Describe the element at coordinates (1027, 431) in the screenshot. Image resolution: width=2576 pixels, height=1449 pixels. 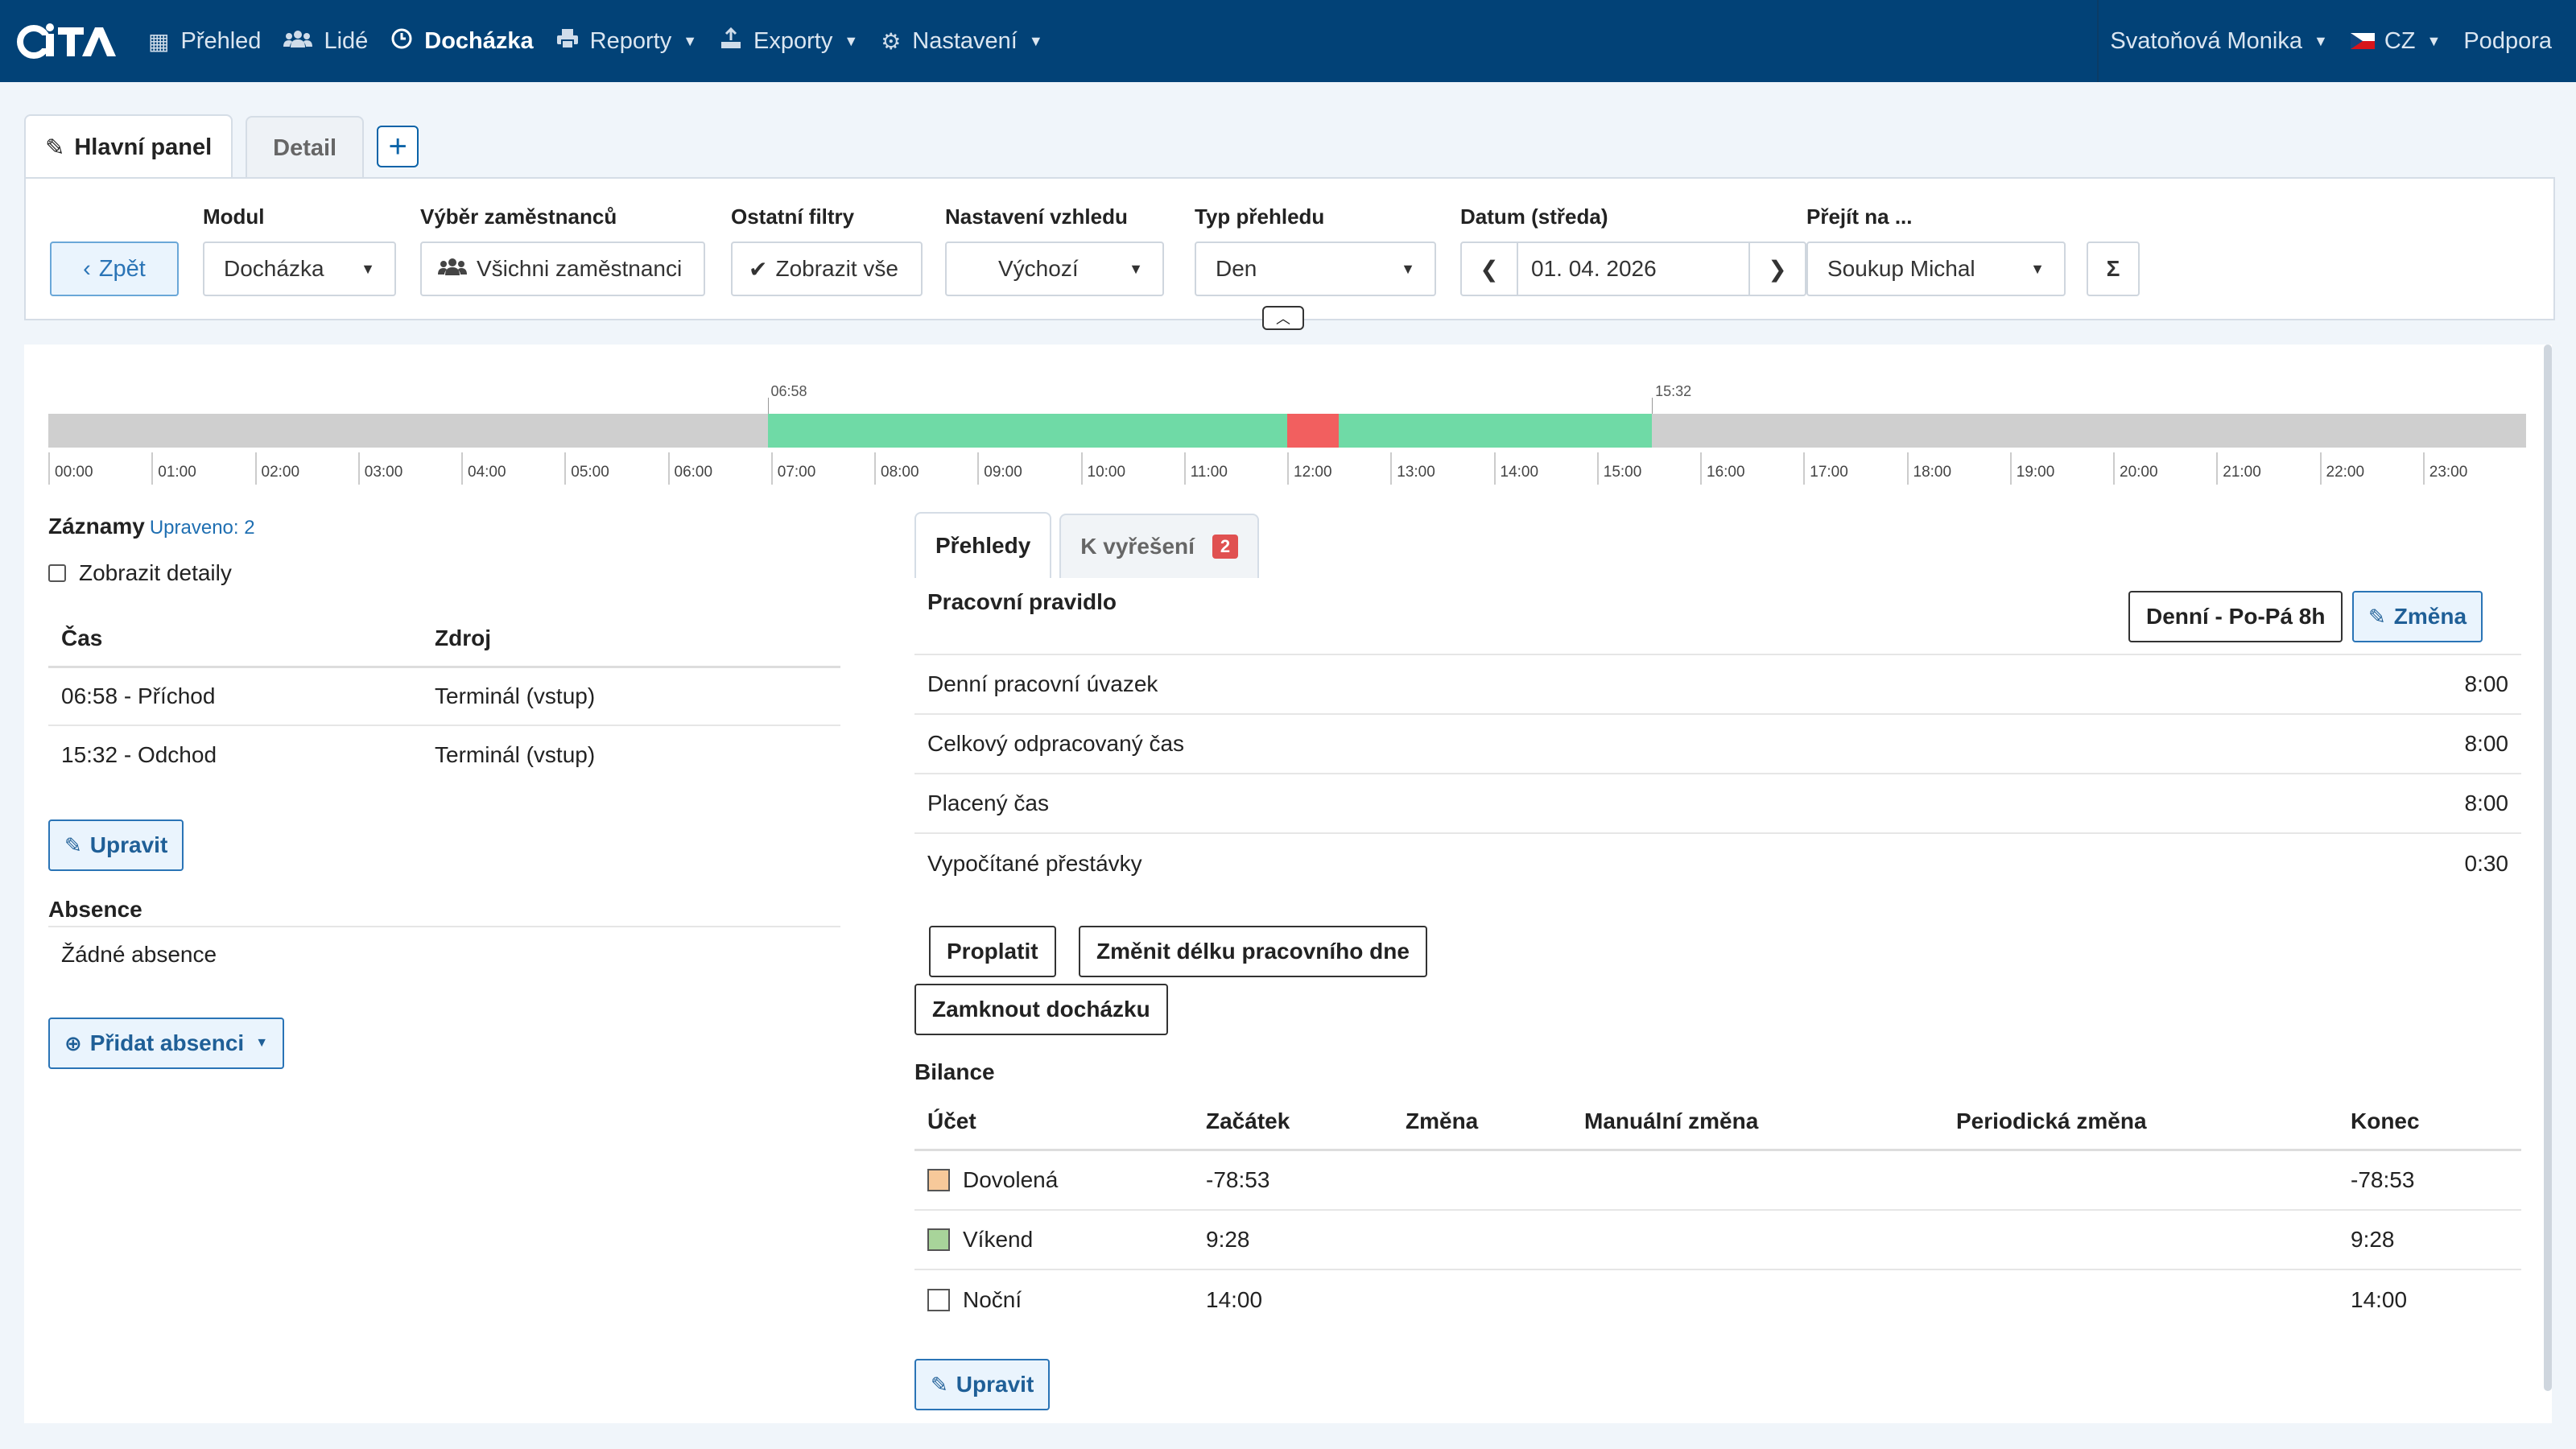
I see `timeline-work-segment` at that location.